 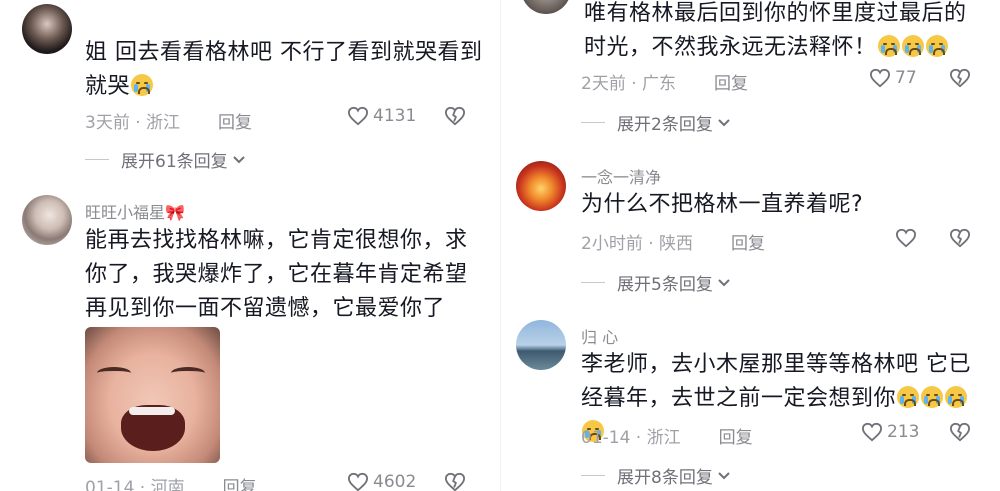 What do you see at coordinates (656, 122) in the screenshot?
I see `expand-replies-button: 展开2条回复` at bounding box center [656, 122].